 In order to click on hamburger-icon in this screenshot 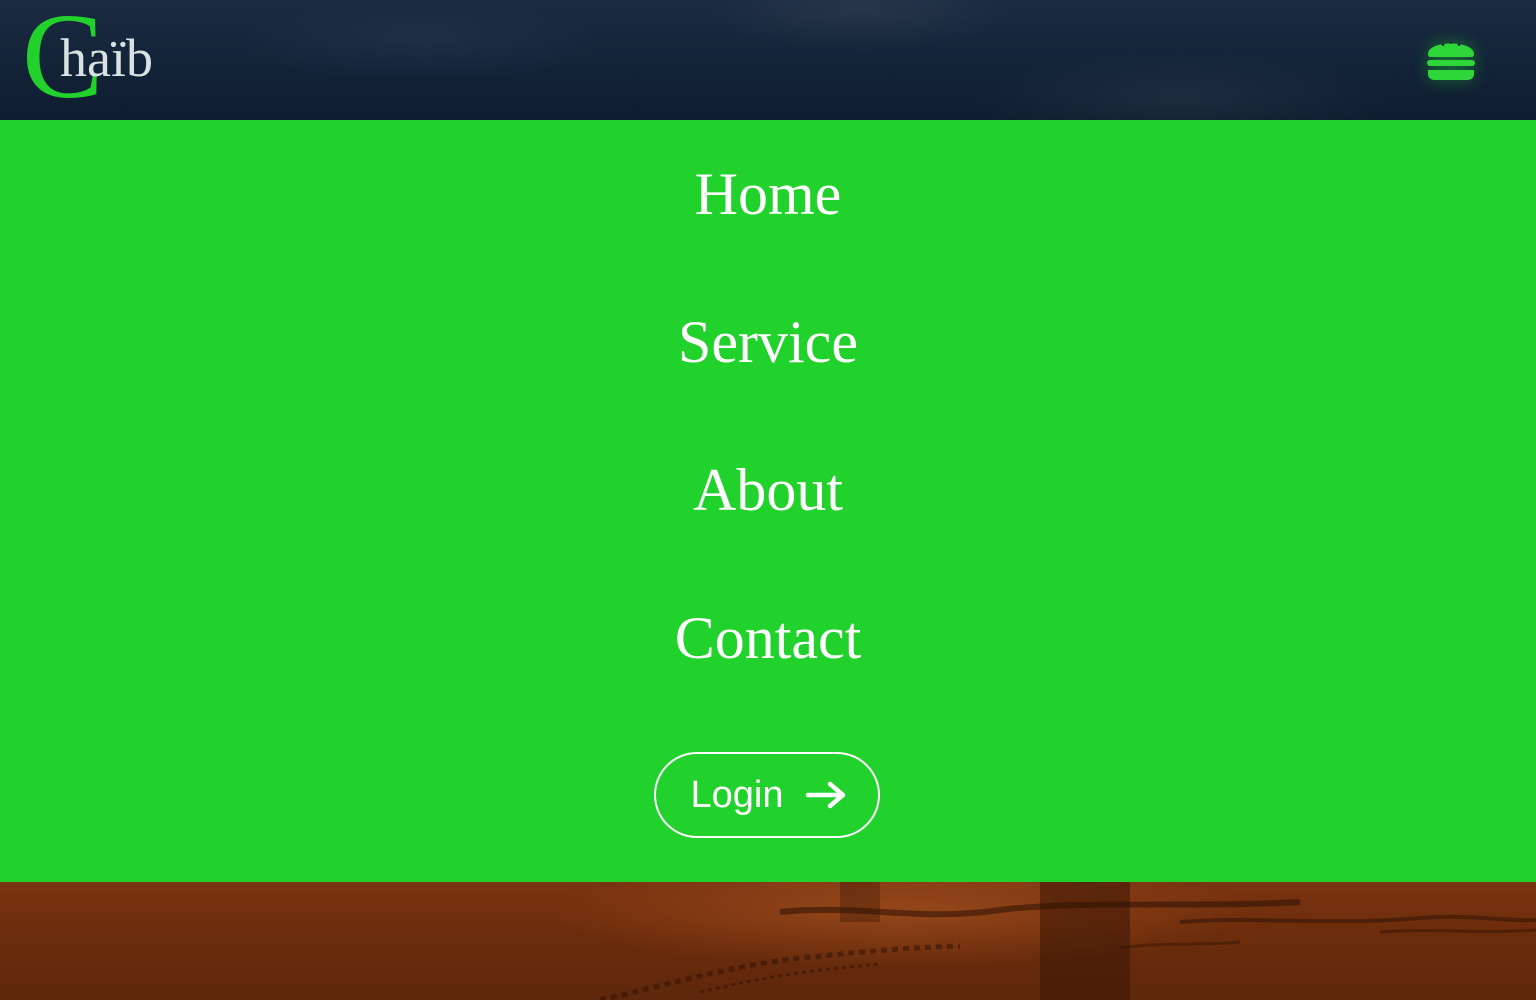, I will do `click(1451, 60)`.